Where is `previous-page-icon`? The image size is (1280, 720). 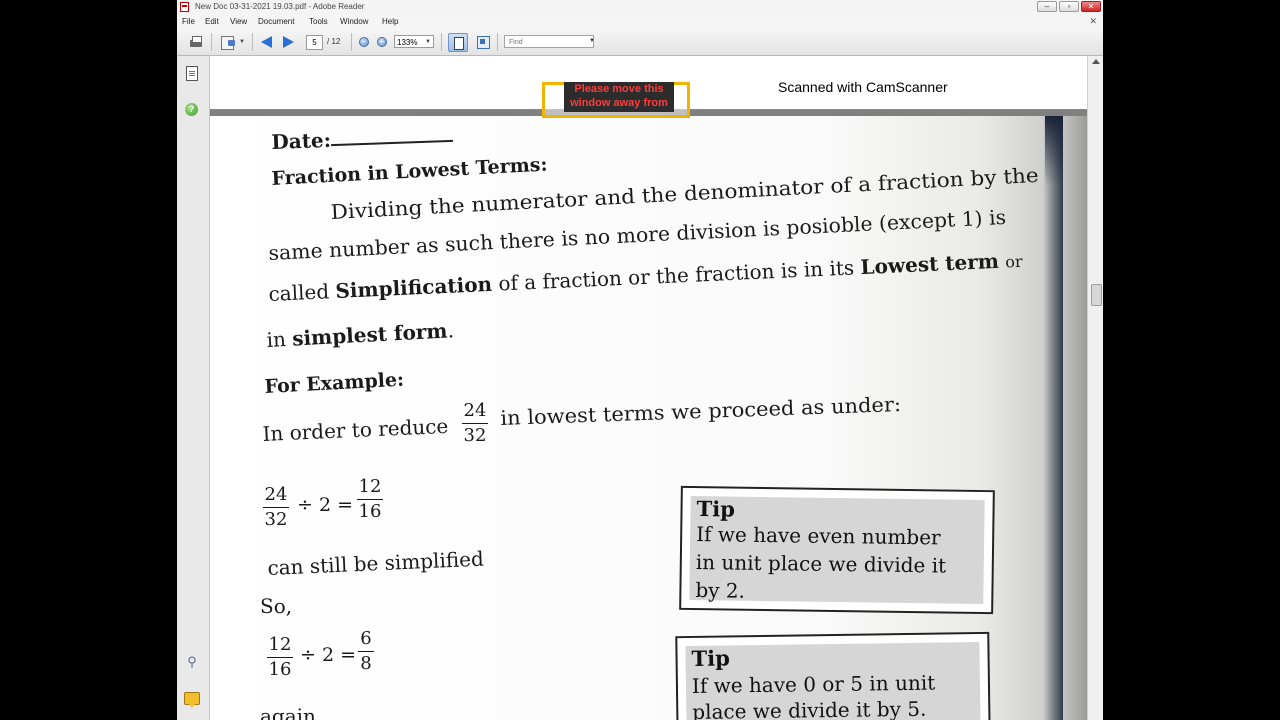 previous-page-icon is located at coordinates (266, 42).